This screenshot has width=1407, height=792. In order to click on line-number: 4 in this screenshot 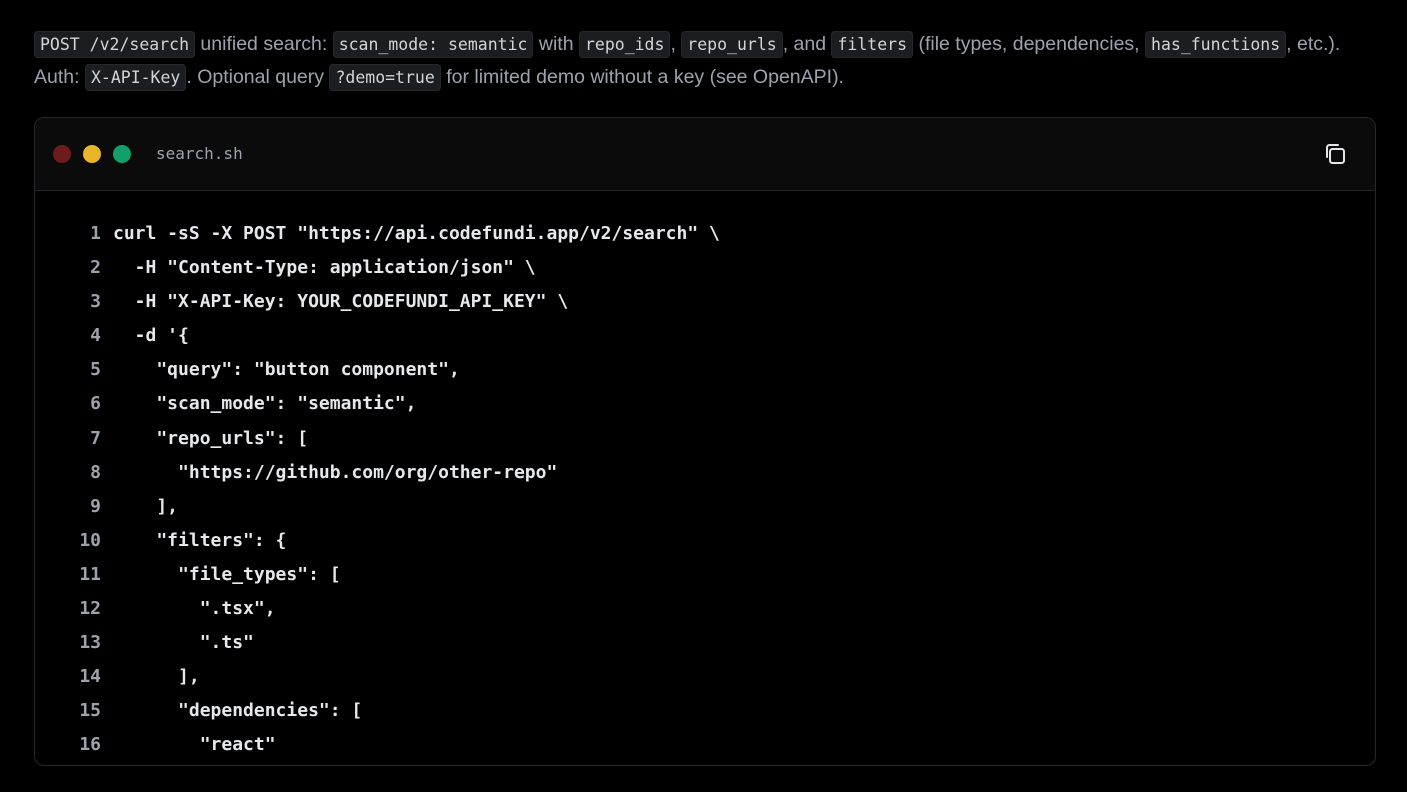, I will do `click(95, 336)`.